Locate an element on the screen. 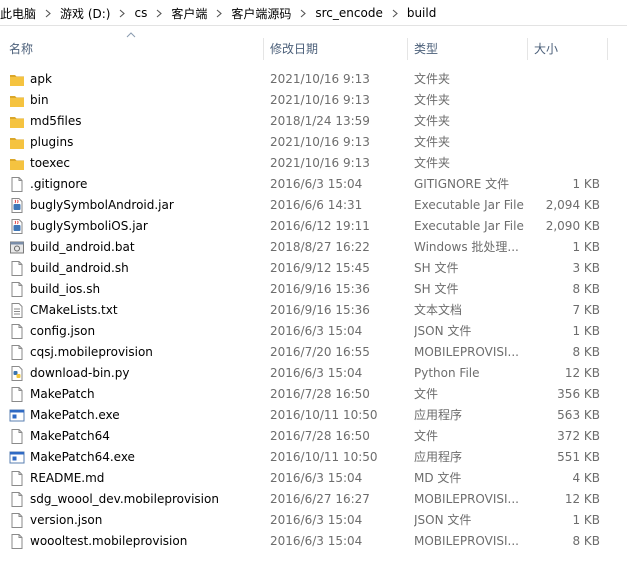 This screenshot has height=562, width=627. column-size-header: 大小 is located at coordinates (546, 48).